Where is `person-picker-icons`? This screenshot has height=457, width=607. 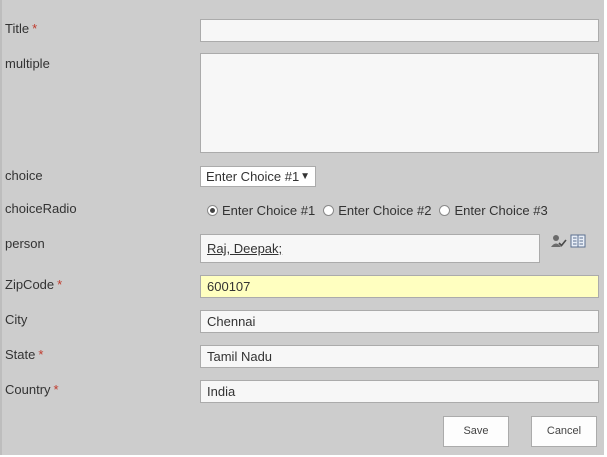
person-picker-icons is located at coordinates (568, 241).